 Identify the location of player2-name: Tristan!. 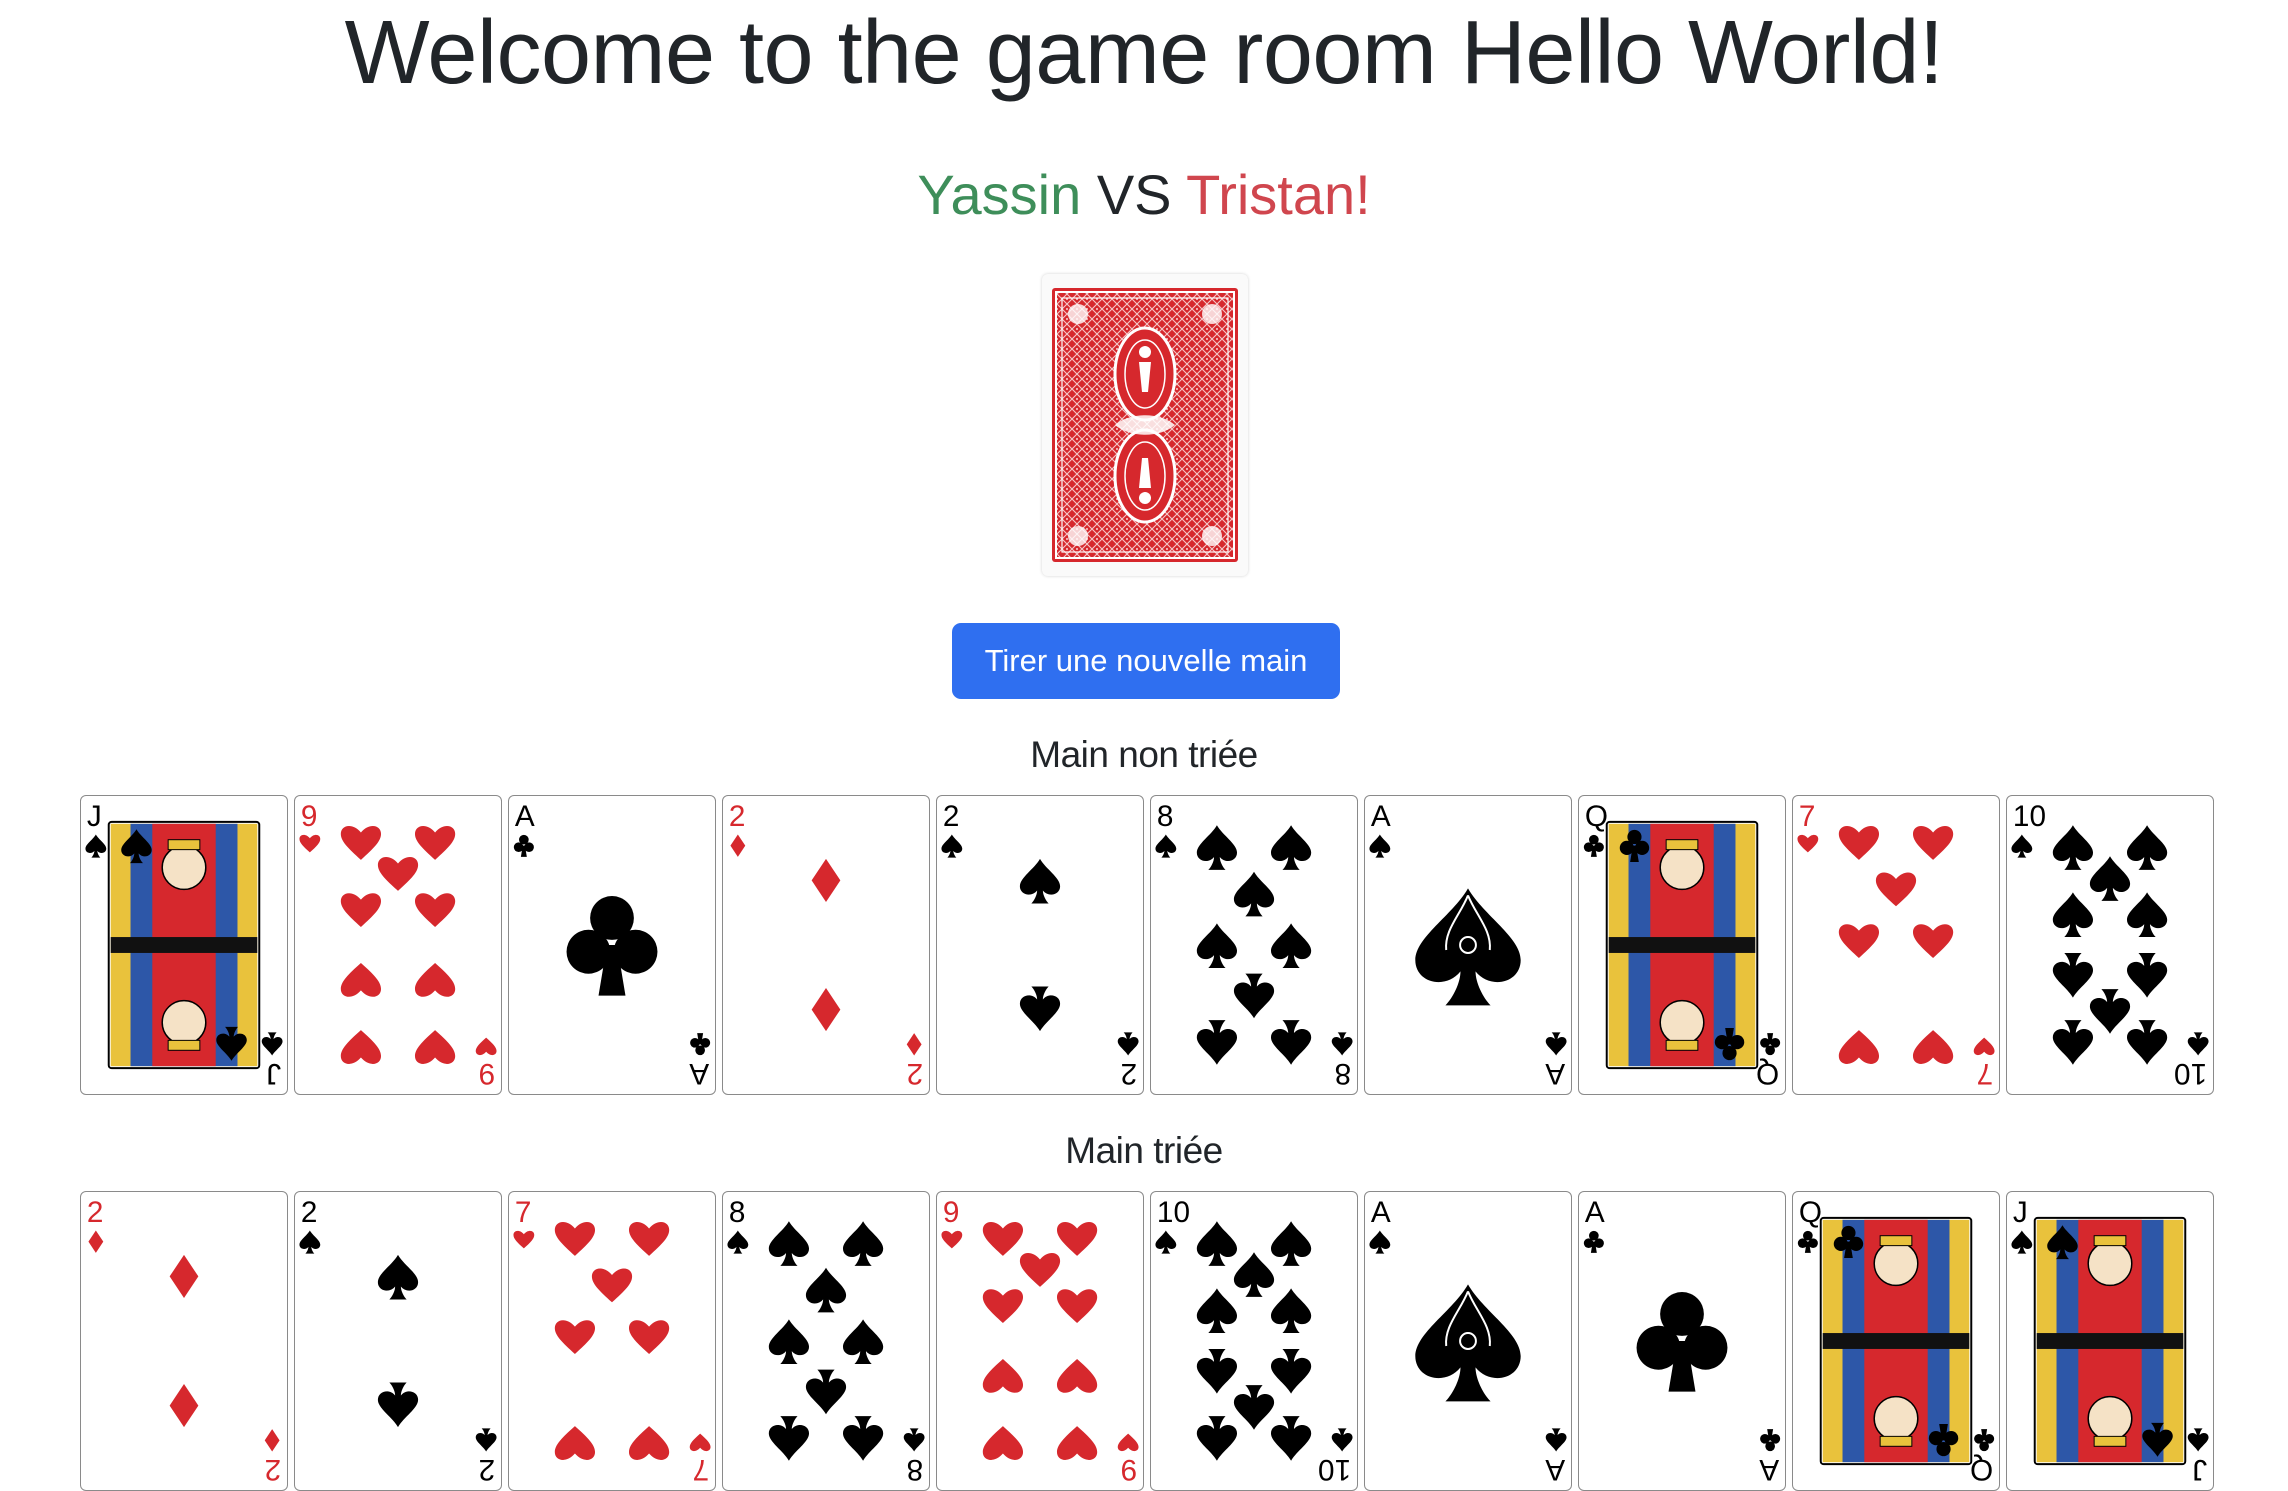
(1278, 194).